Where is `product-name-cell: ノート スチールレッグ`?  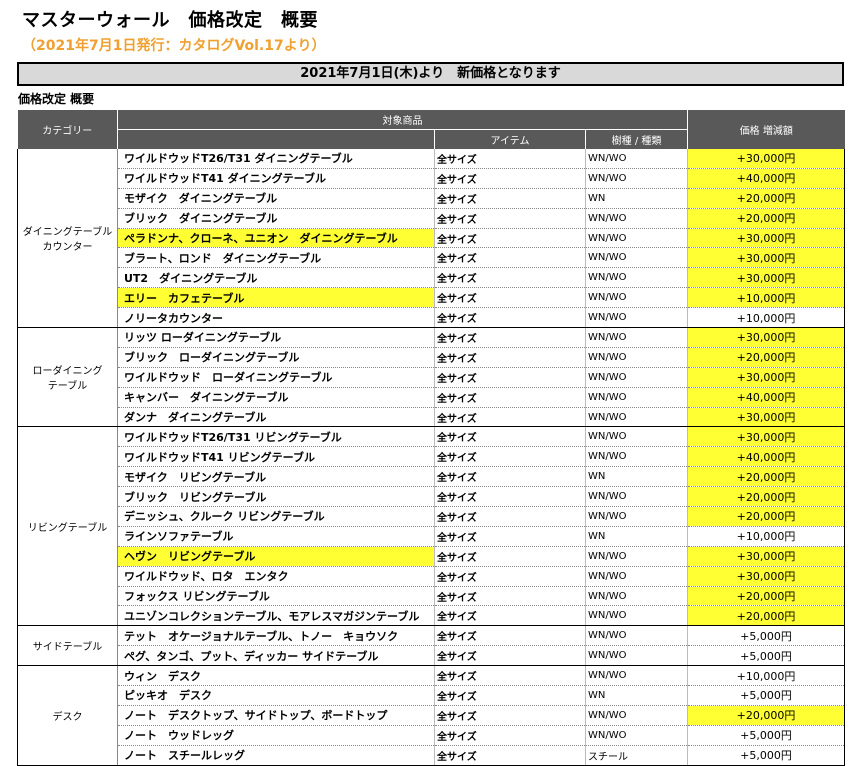
product-name-cell: ノート スチールレッグ is located at coordinates (276, 755).